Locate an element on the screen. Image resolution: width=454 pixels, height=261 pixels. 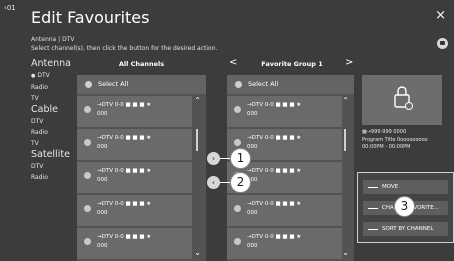
lock-icon is located at coordinates (403, 98).